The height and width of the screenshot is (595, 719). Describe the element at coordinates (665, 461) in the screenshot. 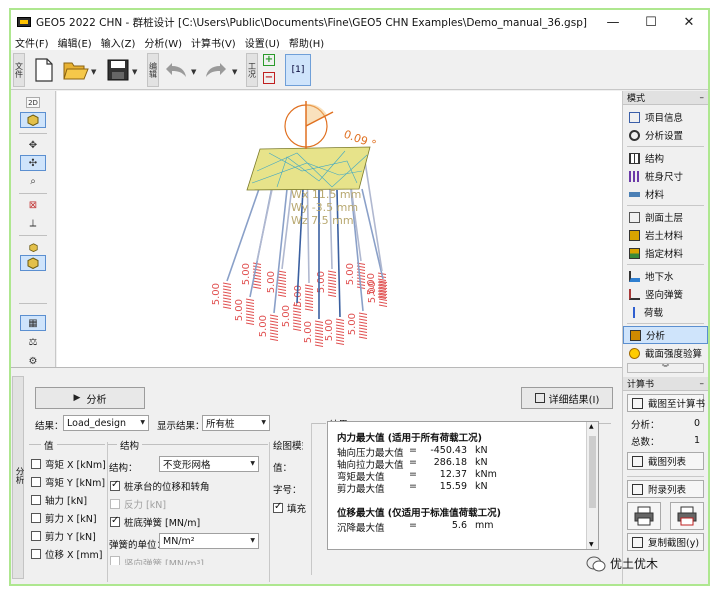

I see `screenshot-list-button: 截图列表` at that location.